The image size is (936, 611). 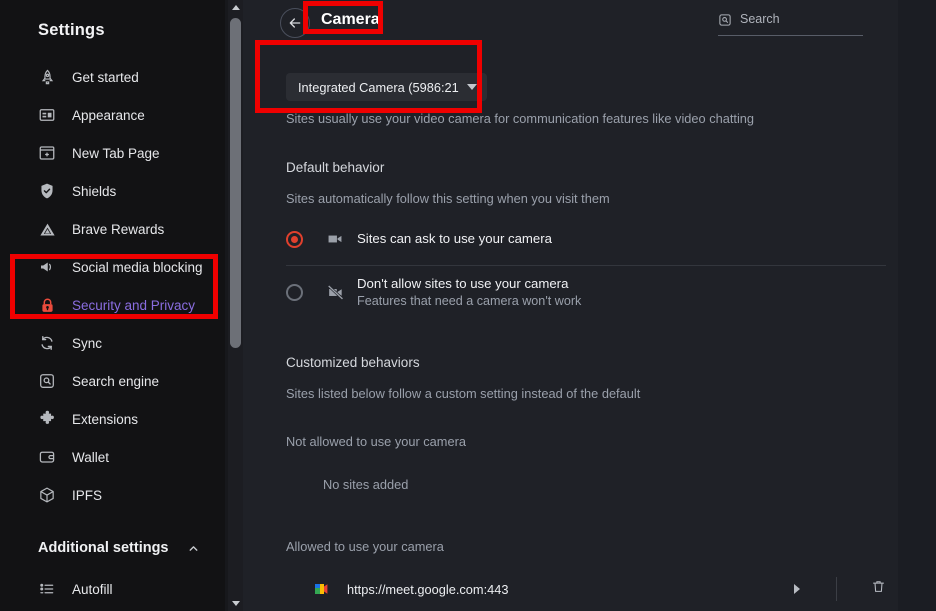 I want to click on puzzle-icon, so click(x=47, y=419).